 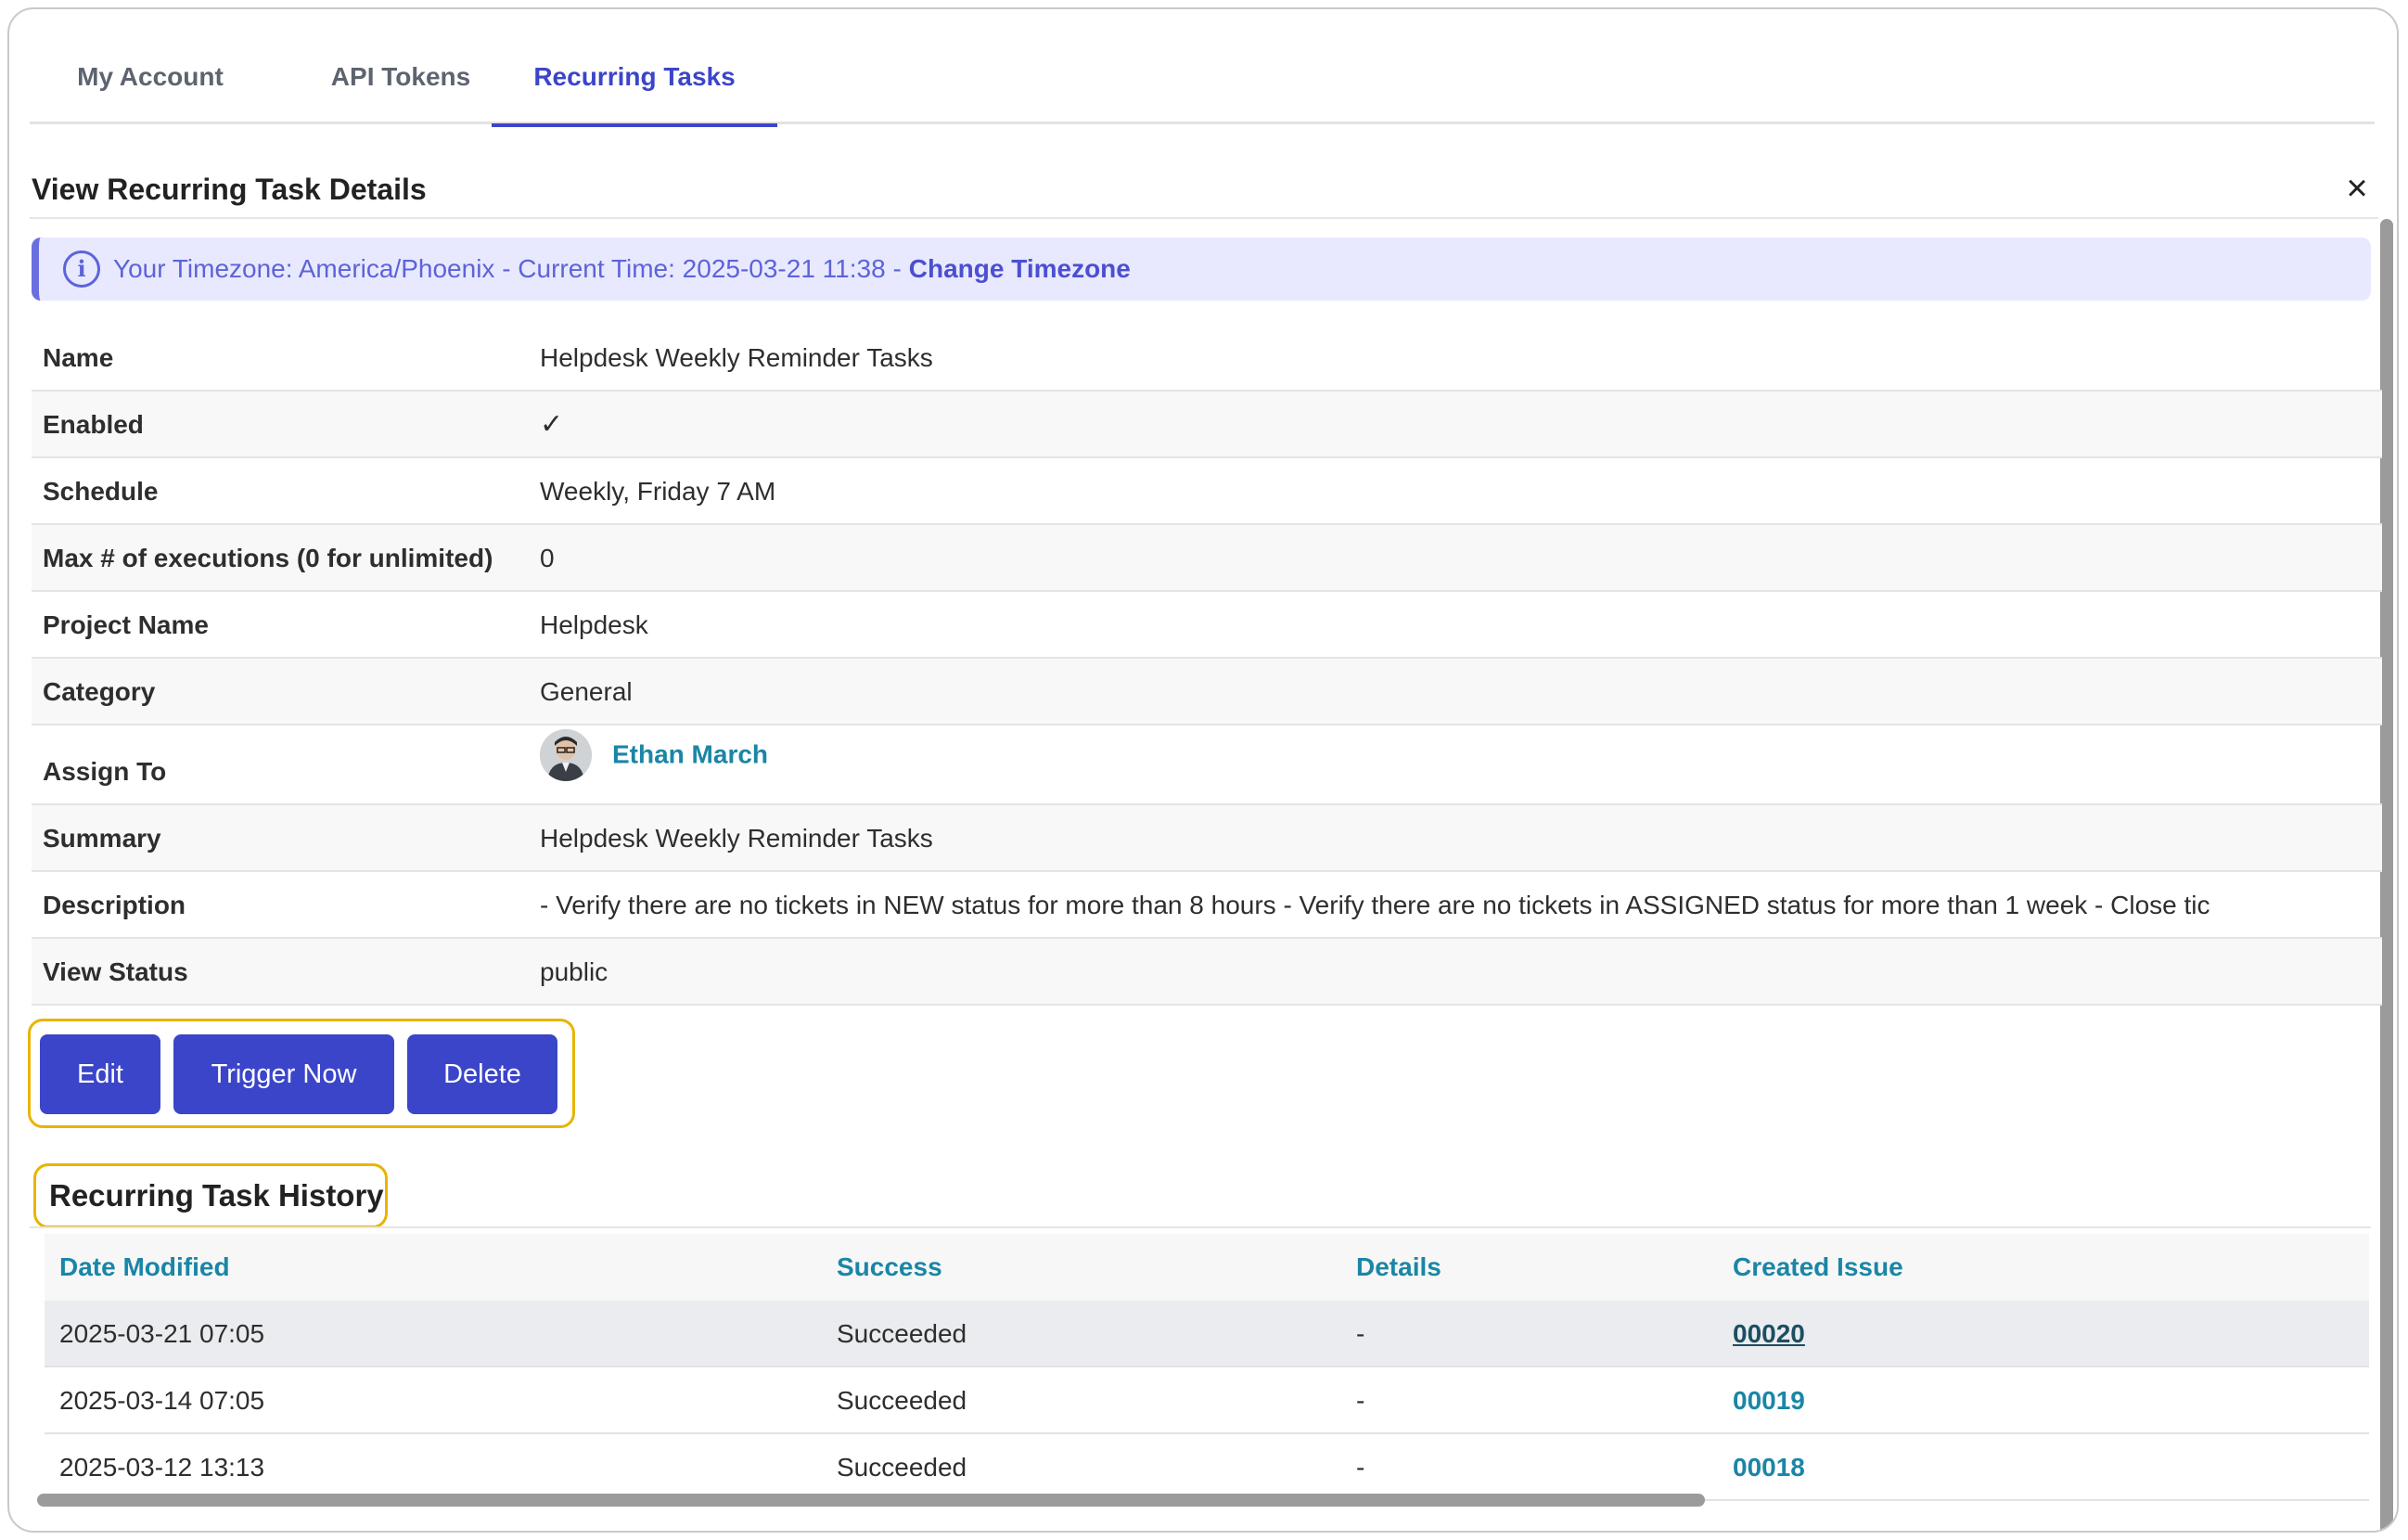 What do you see at coordinates (1207, 625) in the screenshot?
I see `detail-row-project: Project Name Helpdesk` at bounding box center [1207, 625].